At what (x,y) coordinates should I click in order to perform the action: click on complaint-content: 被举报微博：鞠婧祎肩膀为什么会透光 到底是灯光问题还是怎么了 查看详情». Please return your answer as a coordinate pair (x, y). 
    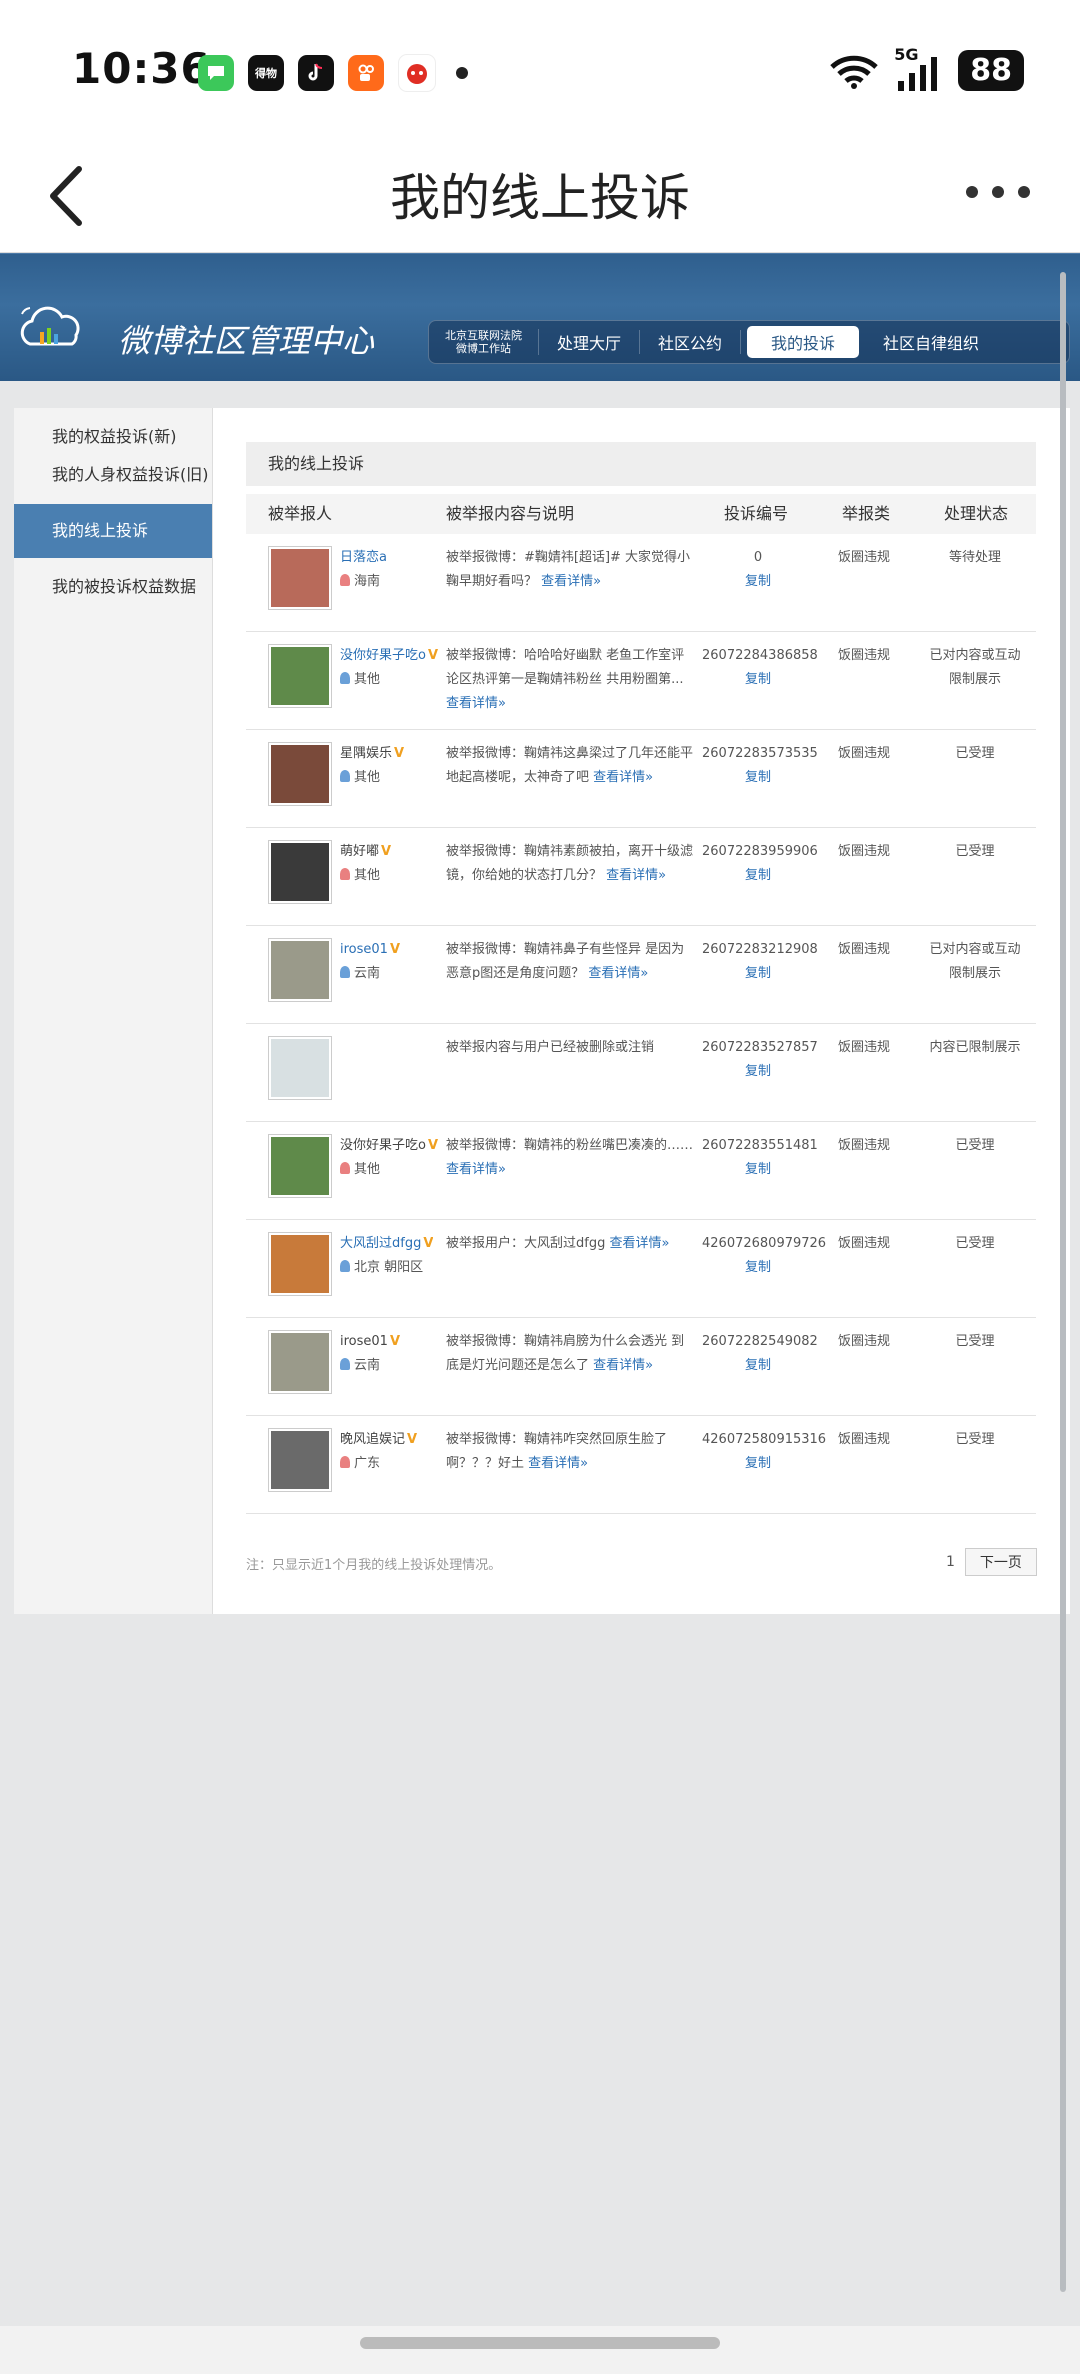
    Looking at the image, I should click on (574, 1372).